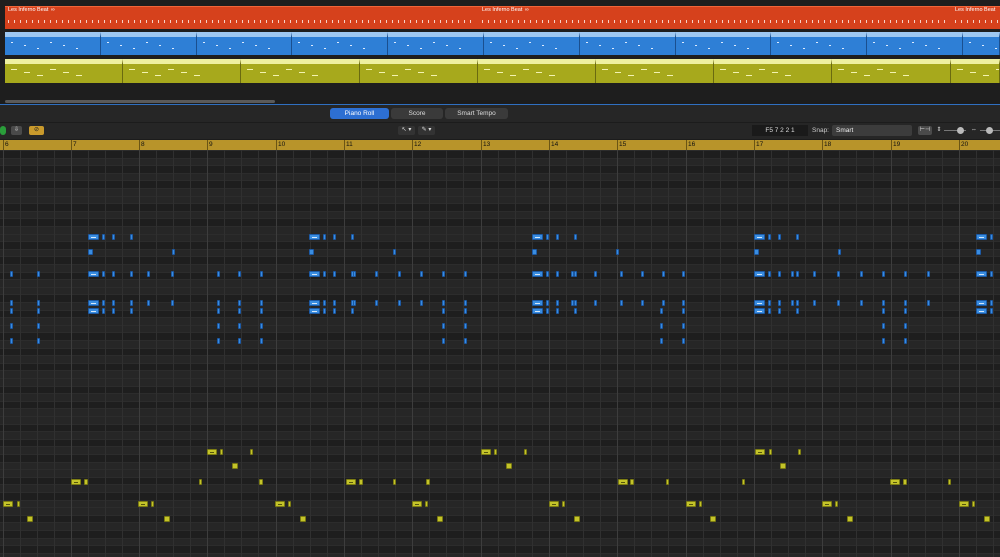 The width and height of the screenshot is (1000, 557). What do you see at coordinates (872, 130) in the screenshot?
I see `snap-select: Smart` at bounding box center [872, 130].